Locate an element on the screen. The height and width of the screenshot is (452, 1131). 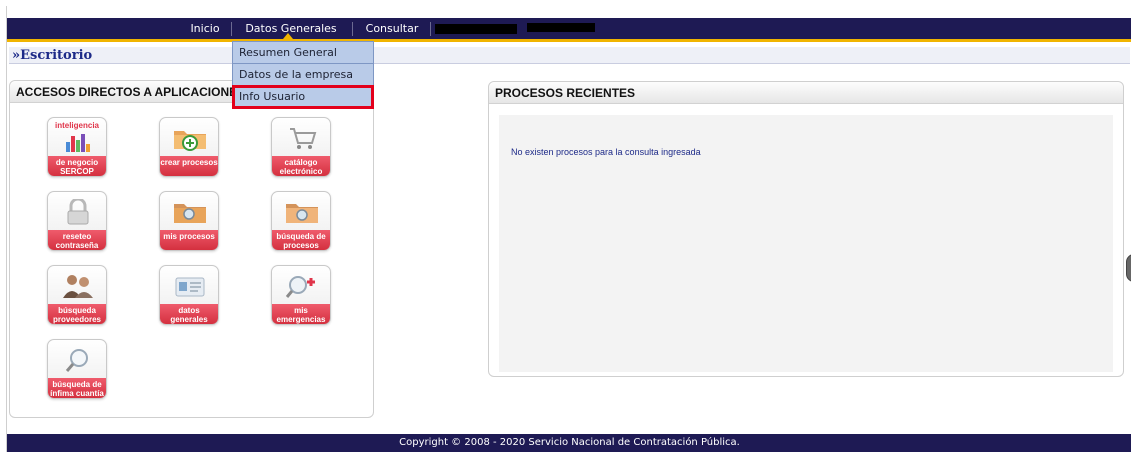
menu-item-info-usuario: Info Usuario is located at coordinates (303, 97).